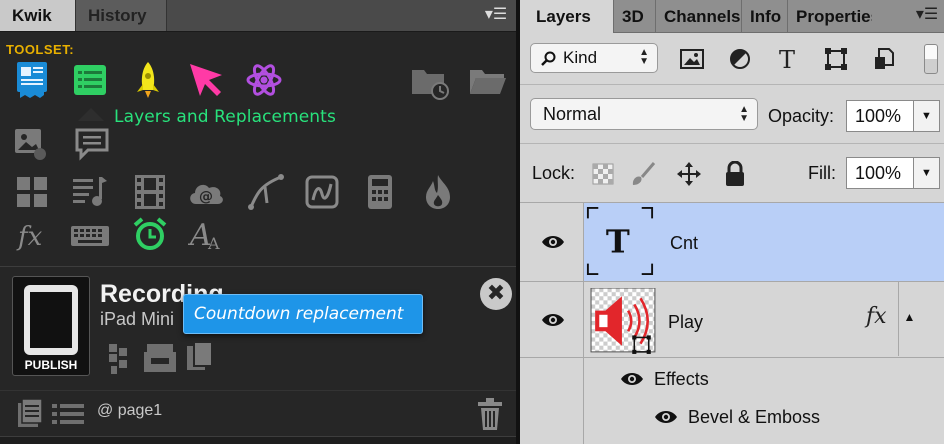  I want to click on filter-toggle, so click(931, 59).